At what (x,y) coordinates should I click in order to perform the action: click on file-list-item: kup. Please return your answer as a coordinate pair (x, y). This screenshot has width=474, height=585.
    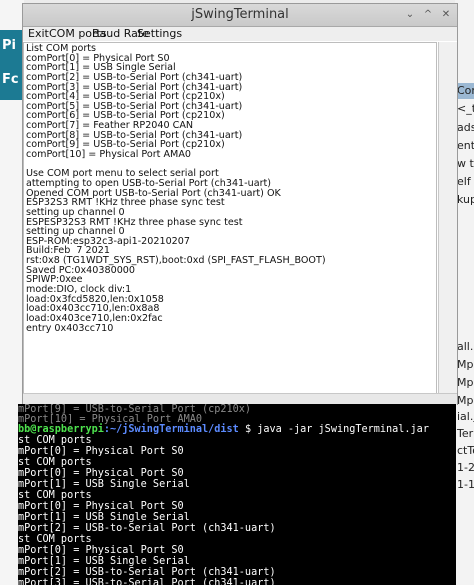
    Looking at the image, I should click on (465, 199).